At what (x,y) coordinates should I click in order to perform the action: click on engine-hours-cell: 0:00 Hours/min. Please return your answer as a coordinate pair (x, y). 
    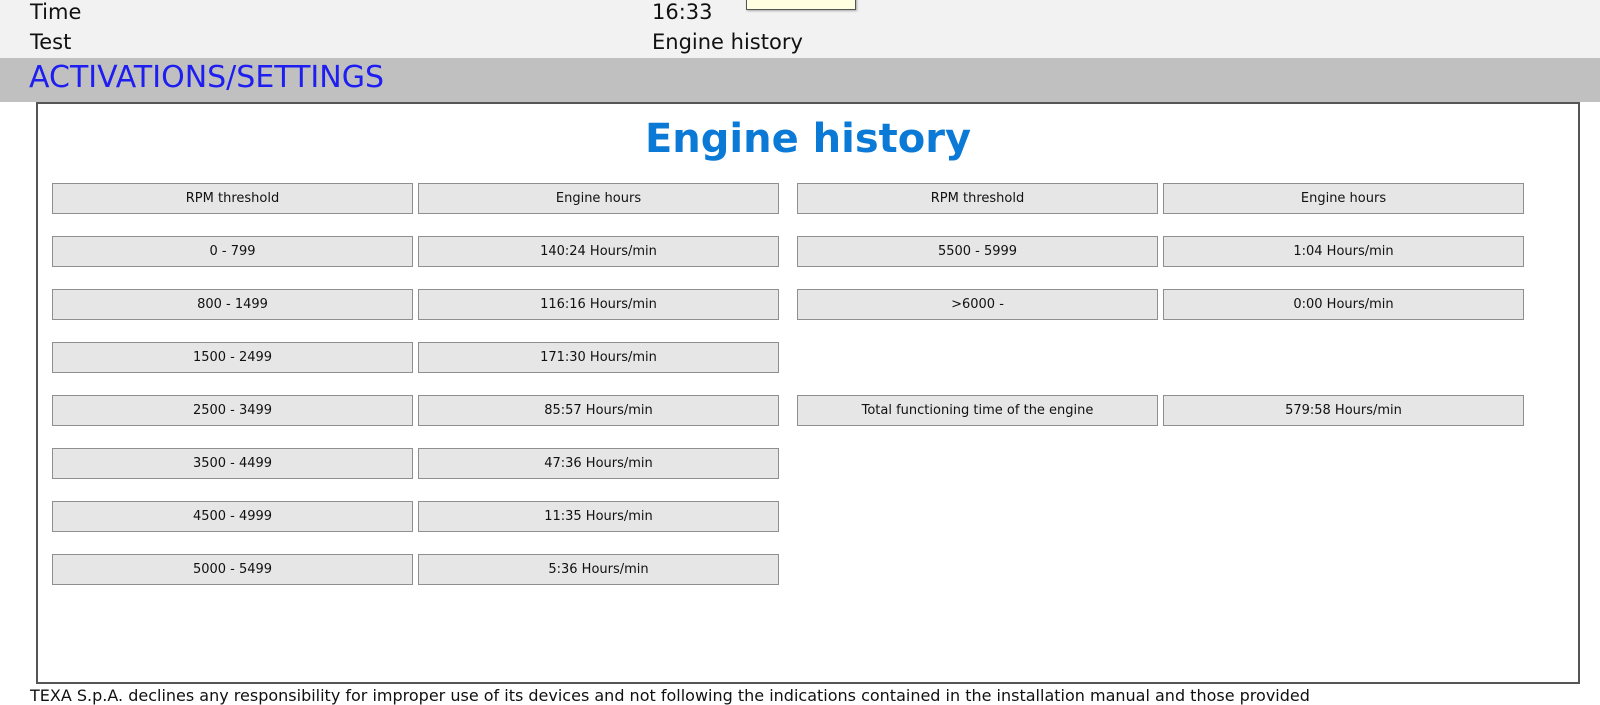
    Looking at the image, I should click on (1343, 304).